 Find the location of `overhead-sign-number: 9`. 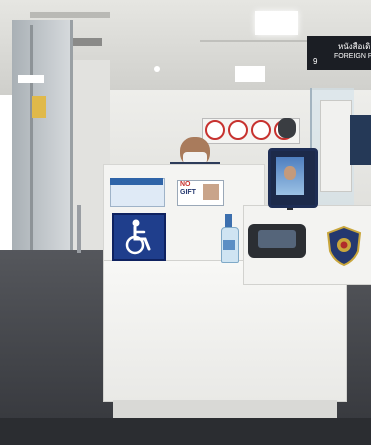

overhead-sign-number: 9 is located at coordinates (315, 61).